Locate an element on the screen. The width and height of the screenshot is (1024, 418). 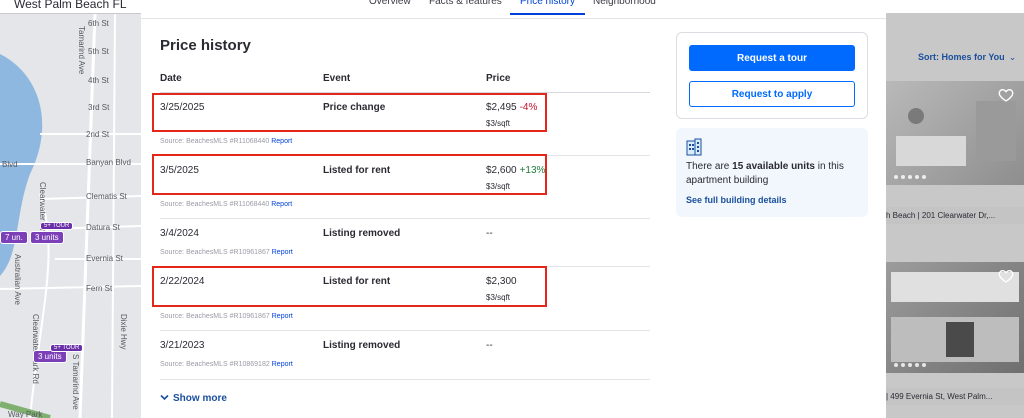
map-street-label: Tamarind Ave is located at coordinates (81, 50).